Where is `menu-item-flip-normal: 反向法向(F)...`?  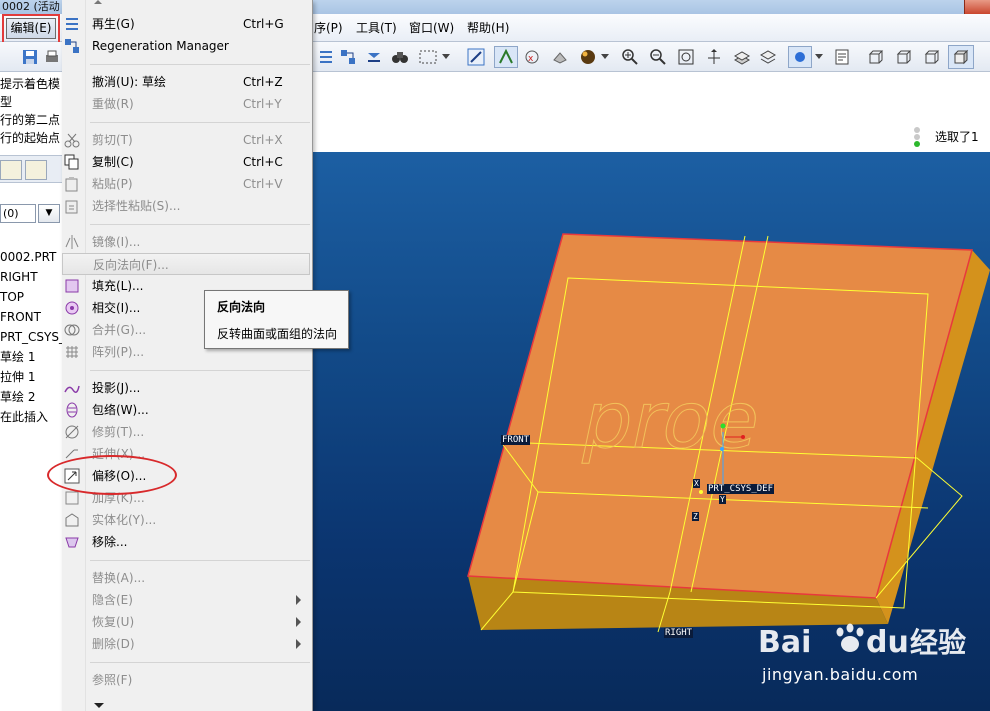
menu-item-flip-normal: 反向法向(F)... is located at coordinates (186, 264).